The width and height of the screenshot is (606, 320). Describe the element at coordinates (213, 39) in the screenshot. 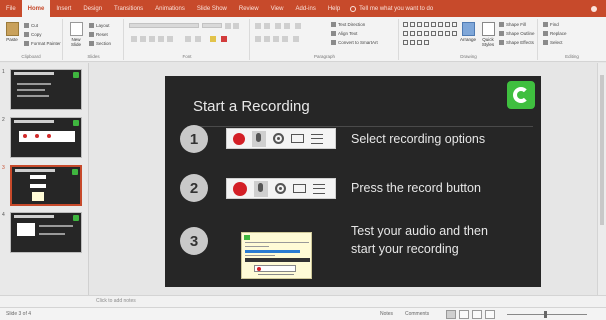

I see `highlight-icon` at that location.